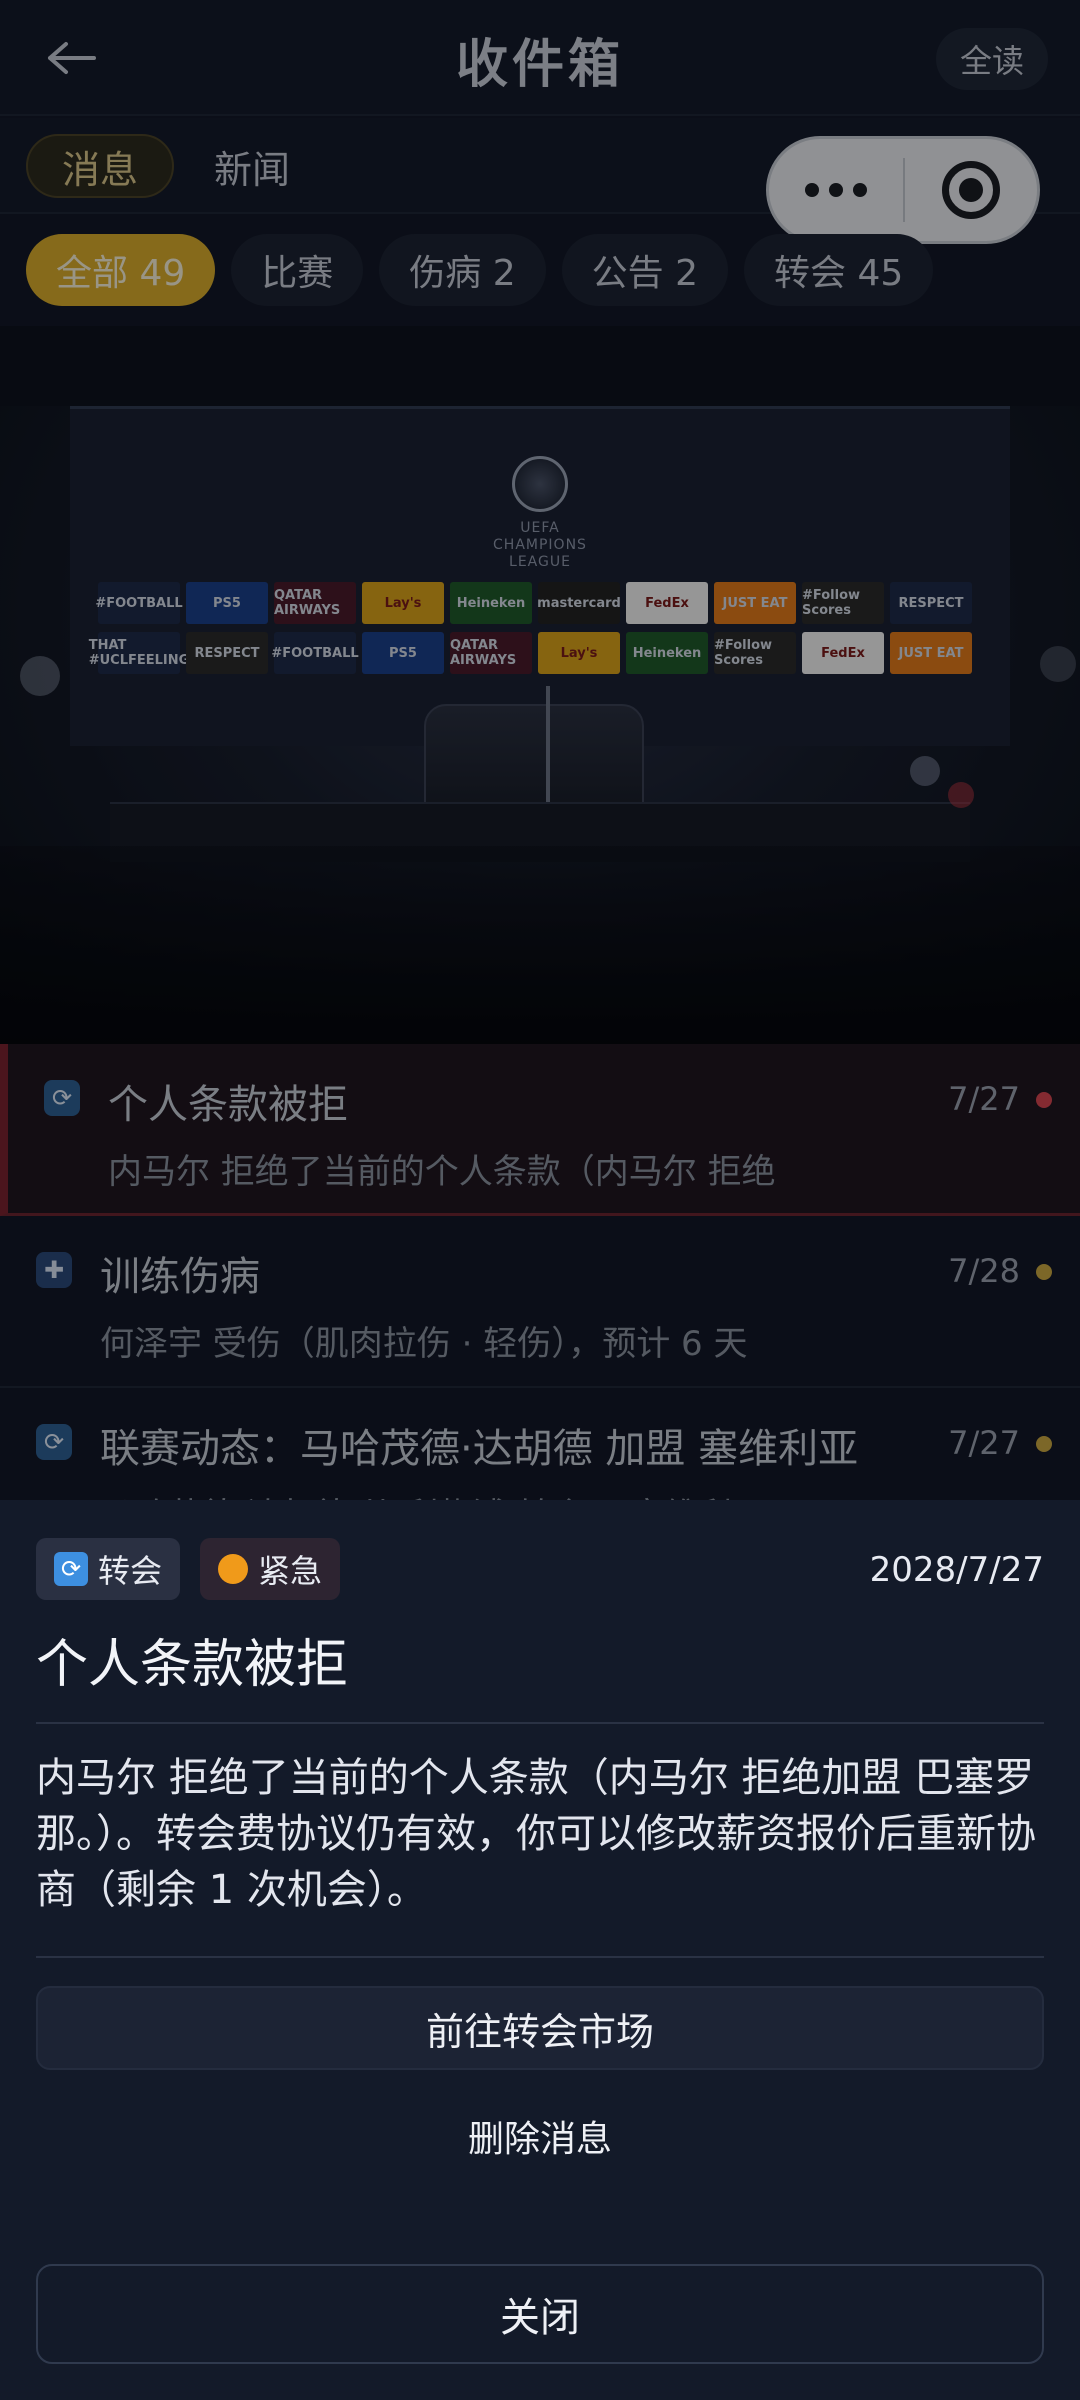  I want to click on go-to-transfer-market-button: 前往转会市场, so click(540, 2028).